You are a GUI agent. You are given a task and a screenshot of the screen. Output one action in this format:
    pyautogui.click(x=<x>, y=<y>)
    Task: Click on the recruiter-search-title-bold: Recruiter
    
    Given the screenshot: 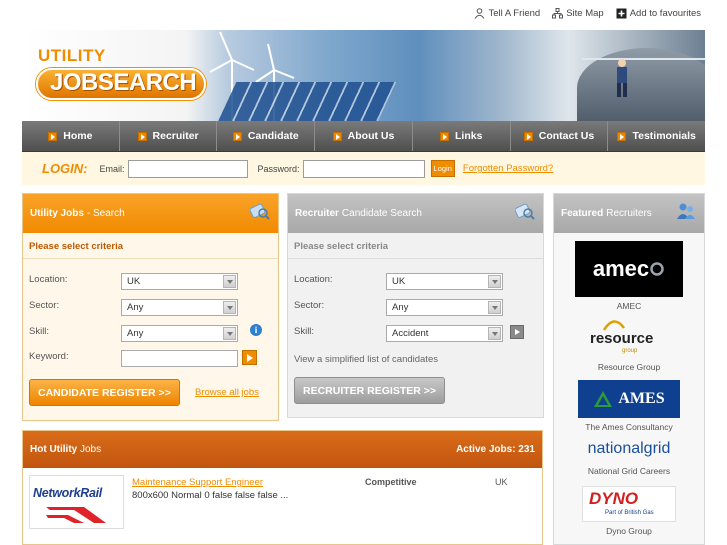 What is the action you would take?
    pyautogui.click(x=317, y=213)
    